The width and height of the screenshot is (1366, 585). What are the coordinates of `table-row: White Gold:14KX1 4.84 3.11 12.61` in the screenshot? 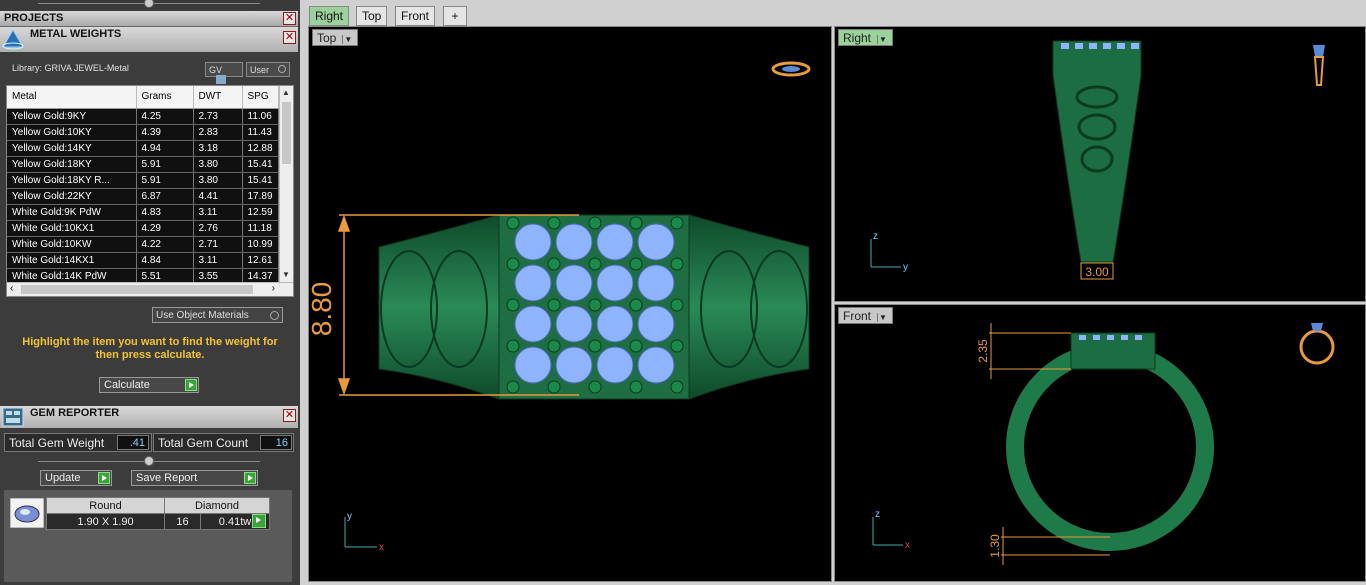 It's located at (143, 260).